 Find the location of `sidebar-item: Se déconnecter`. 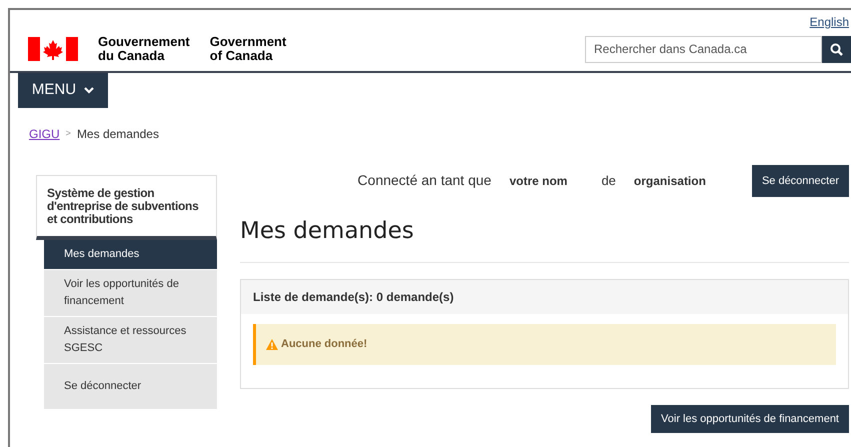

sidebar-item: Se déconnecter is located at coordinates (130, 387).